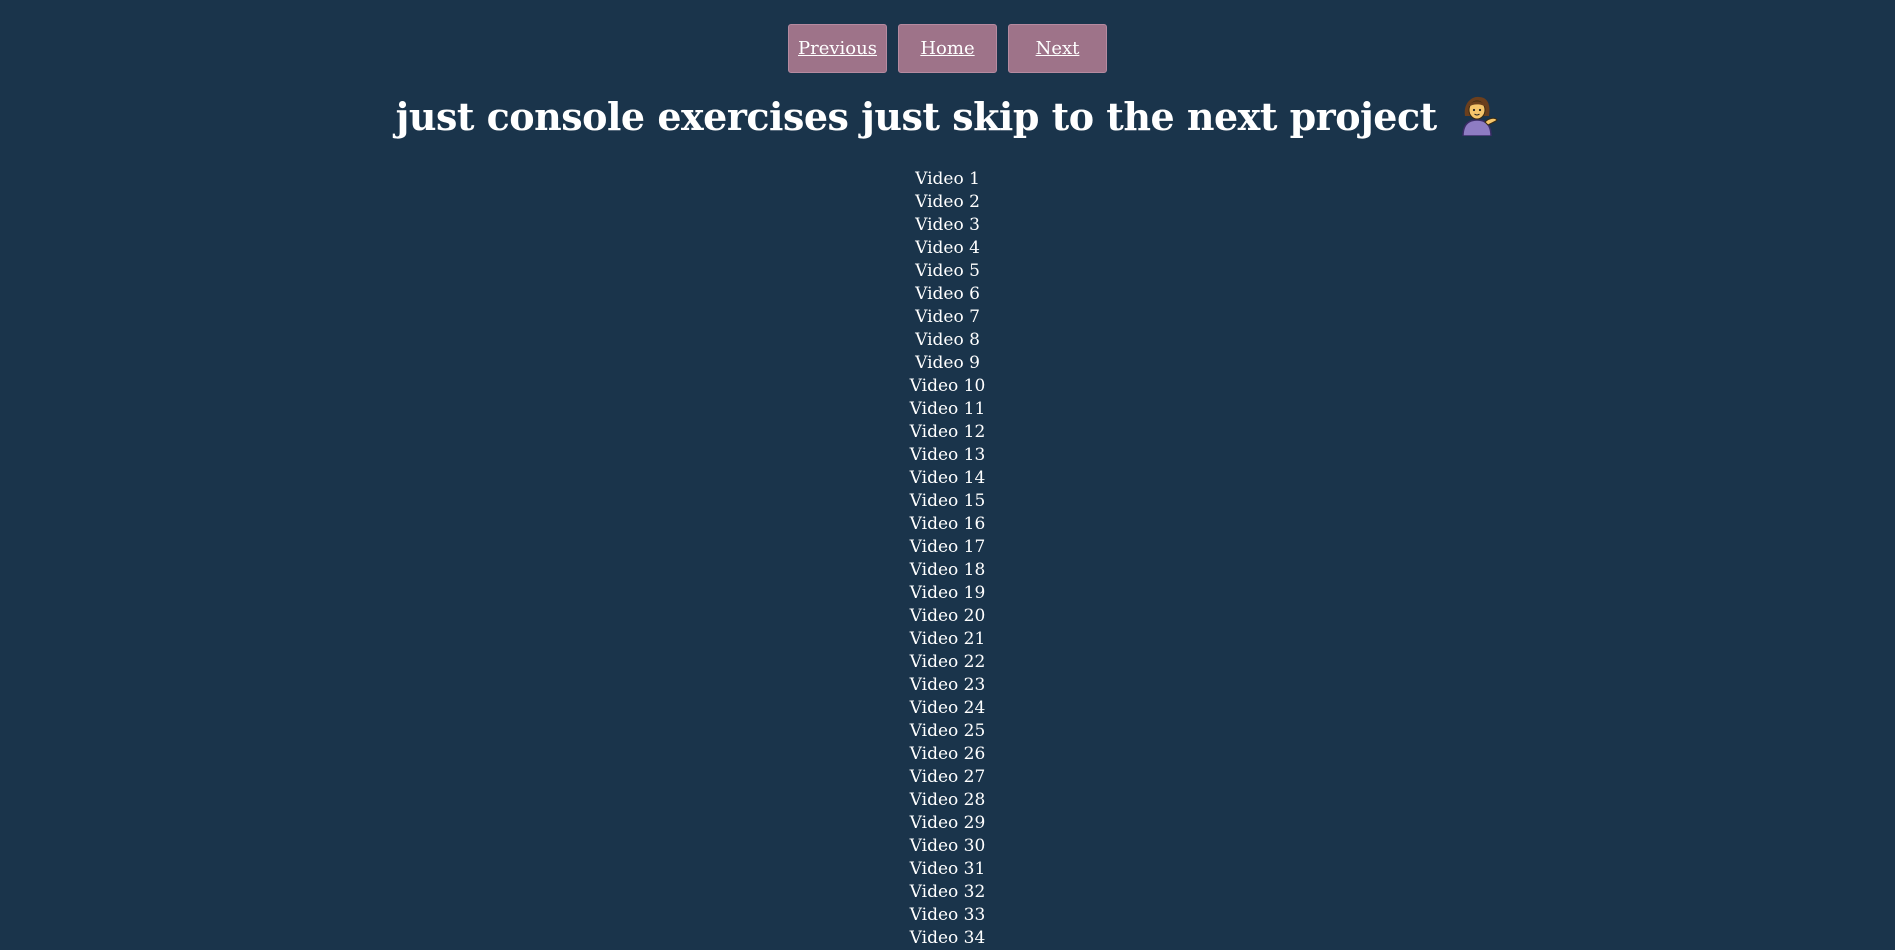  Describe the element at coordinates (947, 386) in the screenshot. I see `video-list-item: Video 10` at that location.